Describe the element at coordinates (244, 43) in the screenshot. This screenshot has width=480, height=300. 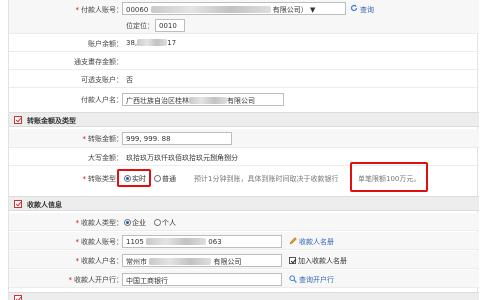
I see `balance-row: 账户余额： 38, 17` at that location.